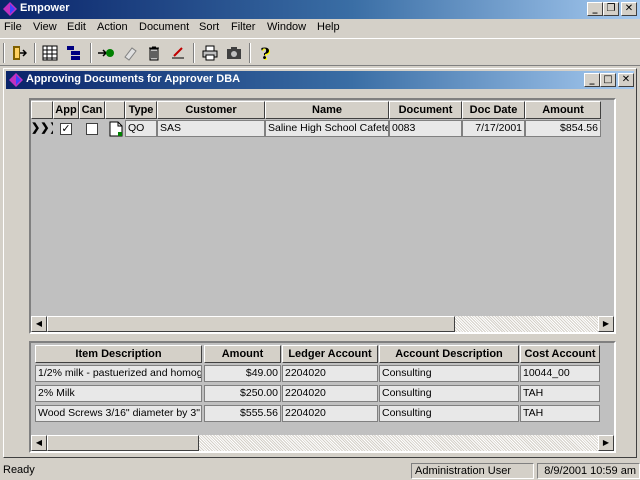 The width and height of the screenshot is (640, 480). Describe the element at coordinates (242, 373) in the screenshot. I see `item-row-amount: $49.00` at that location.